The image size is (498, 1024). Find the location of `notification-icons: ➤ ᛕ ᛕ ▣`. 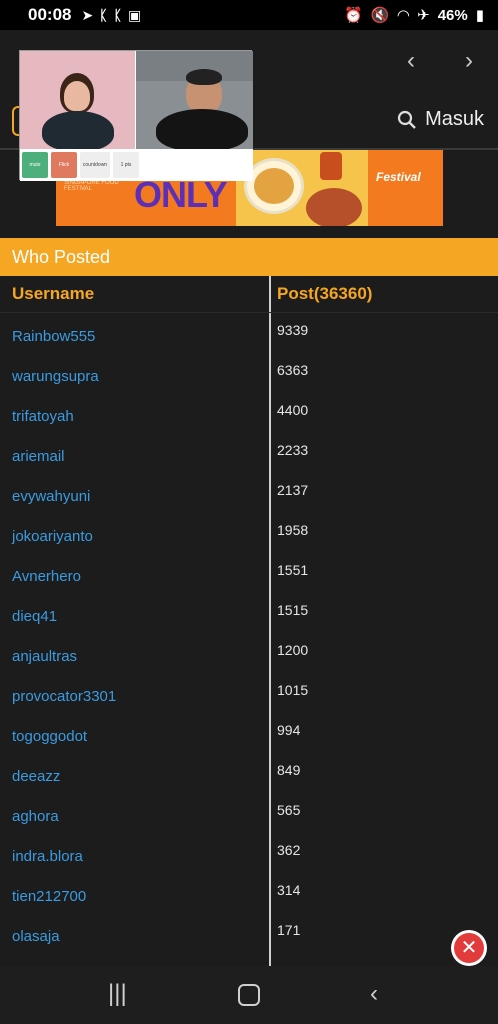

notification-icons: ➤ ᛕ ᛕ ▣ is located at coordinates (111, 15).